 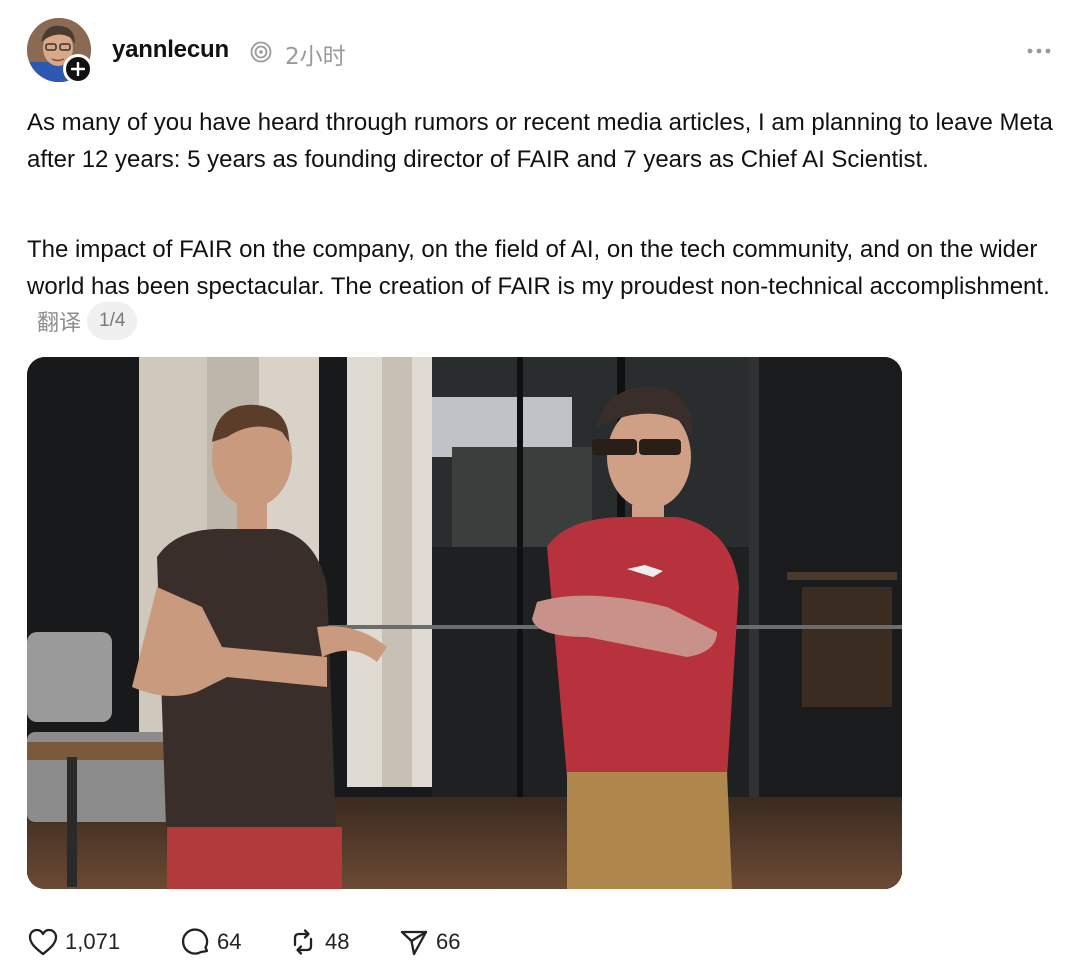 I want to click on heart-icon, so click(x=43, y=942).